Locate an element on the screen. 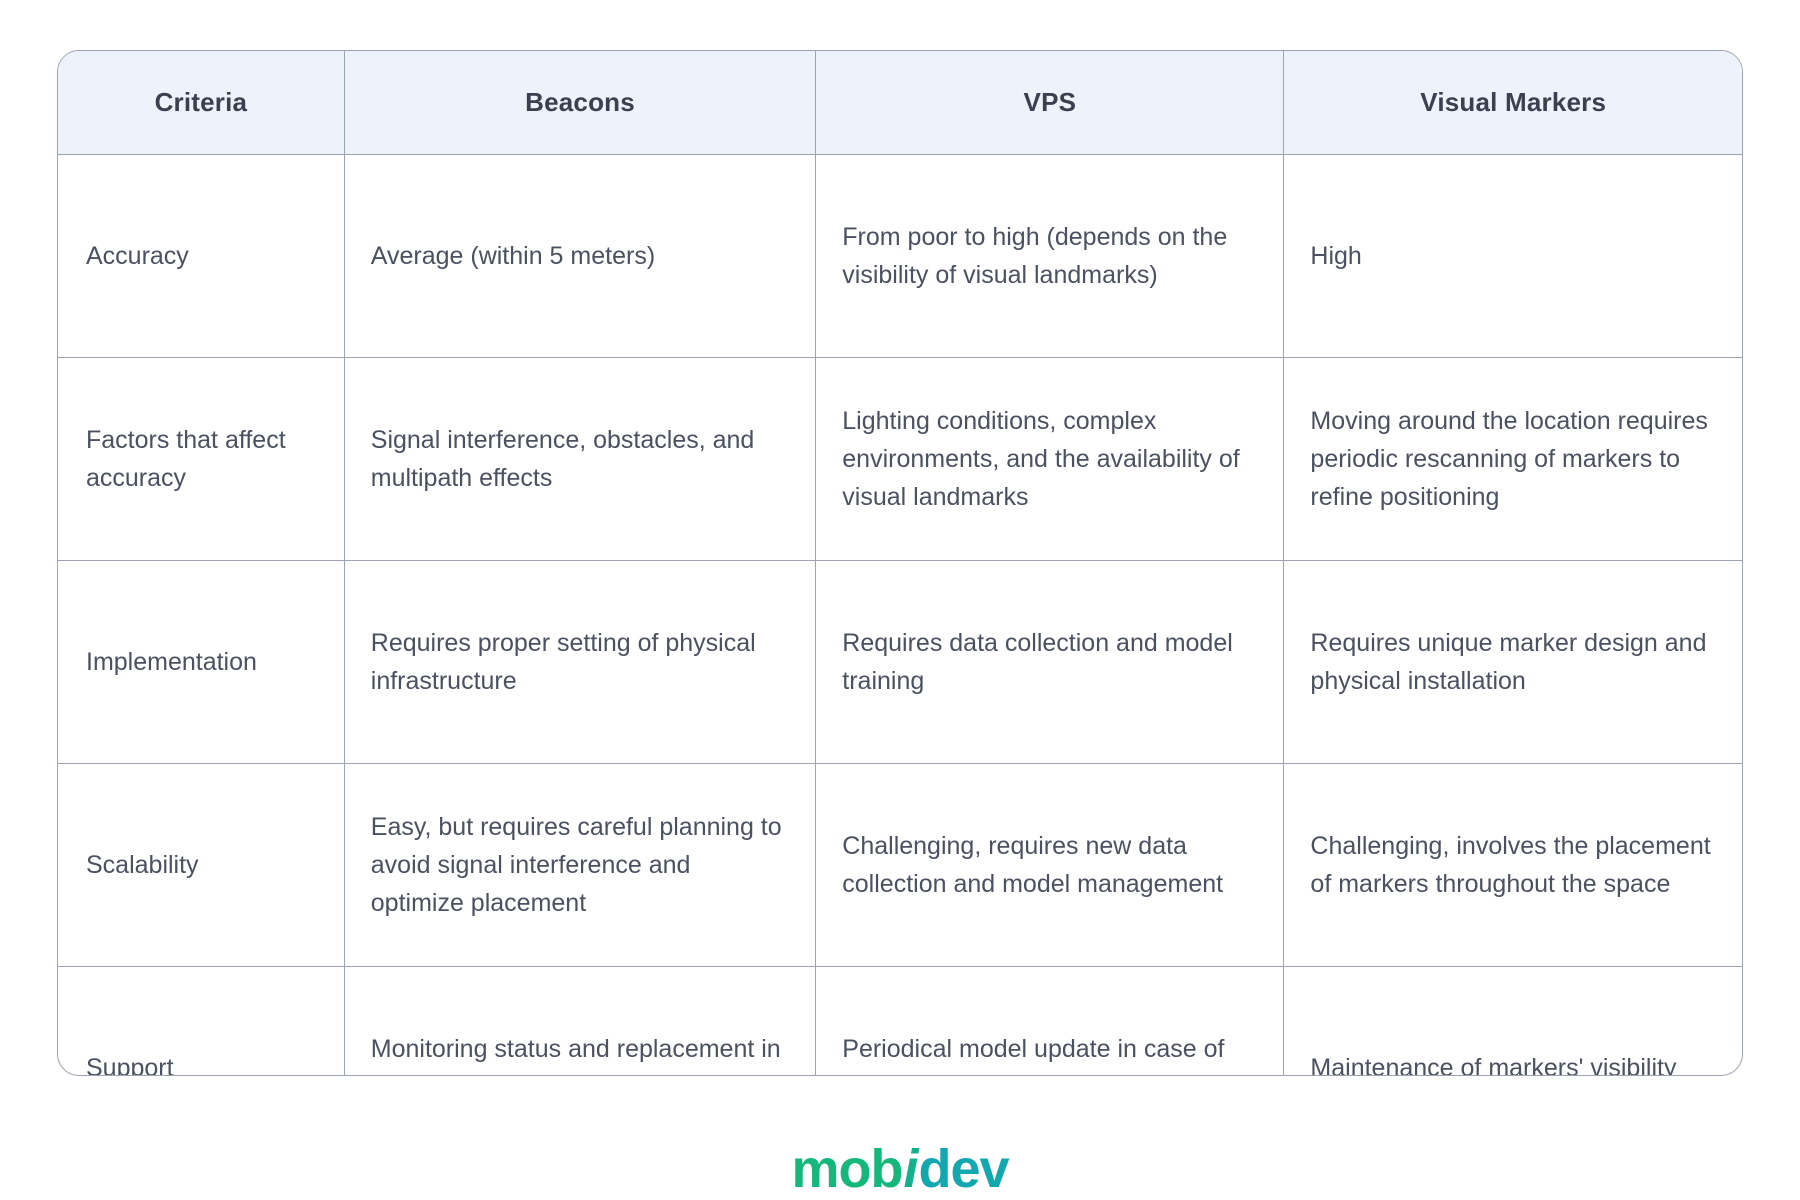 The image size is (1800, 1200). cell-criteria: Implementation is located at coordinates (201, 662).